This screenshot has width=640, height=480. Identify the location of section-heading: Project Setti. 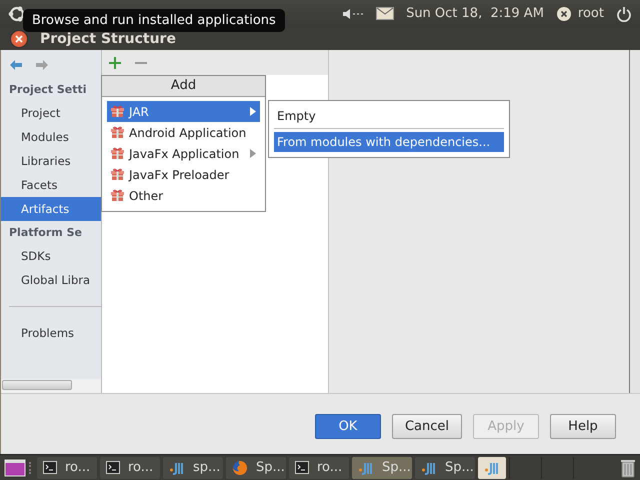
(48, 90).